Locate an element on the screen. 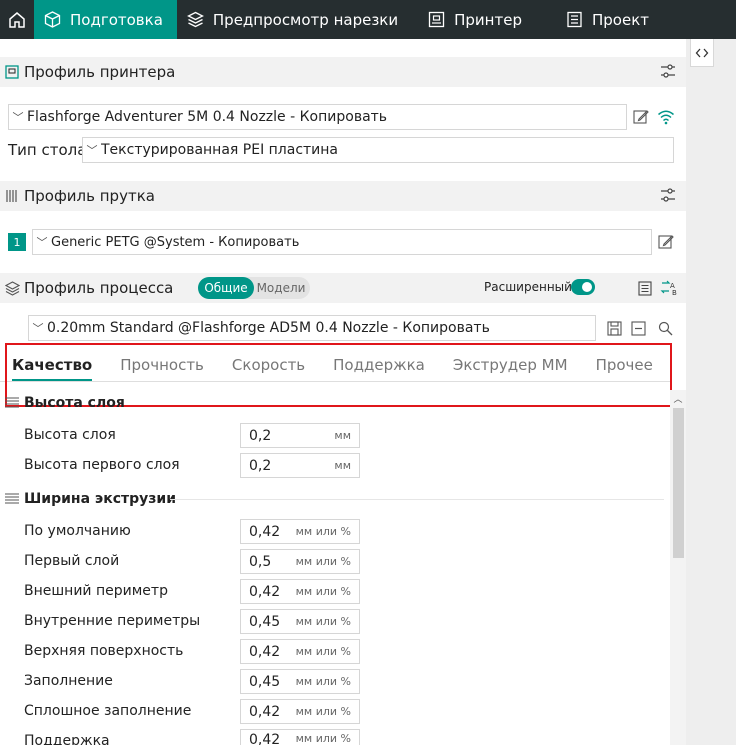  mode-global-option: Общие is located at coordinates (226, 288).